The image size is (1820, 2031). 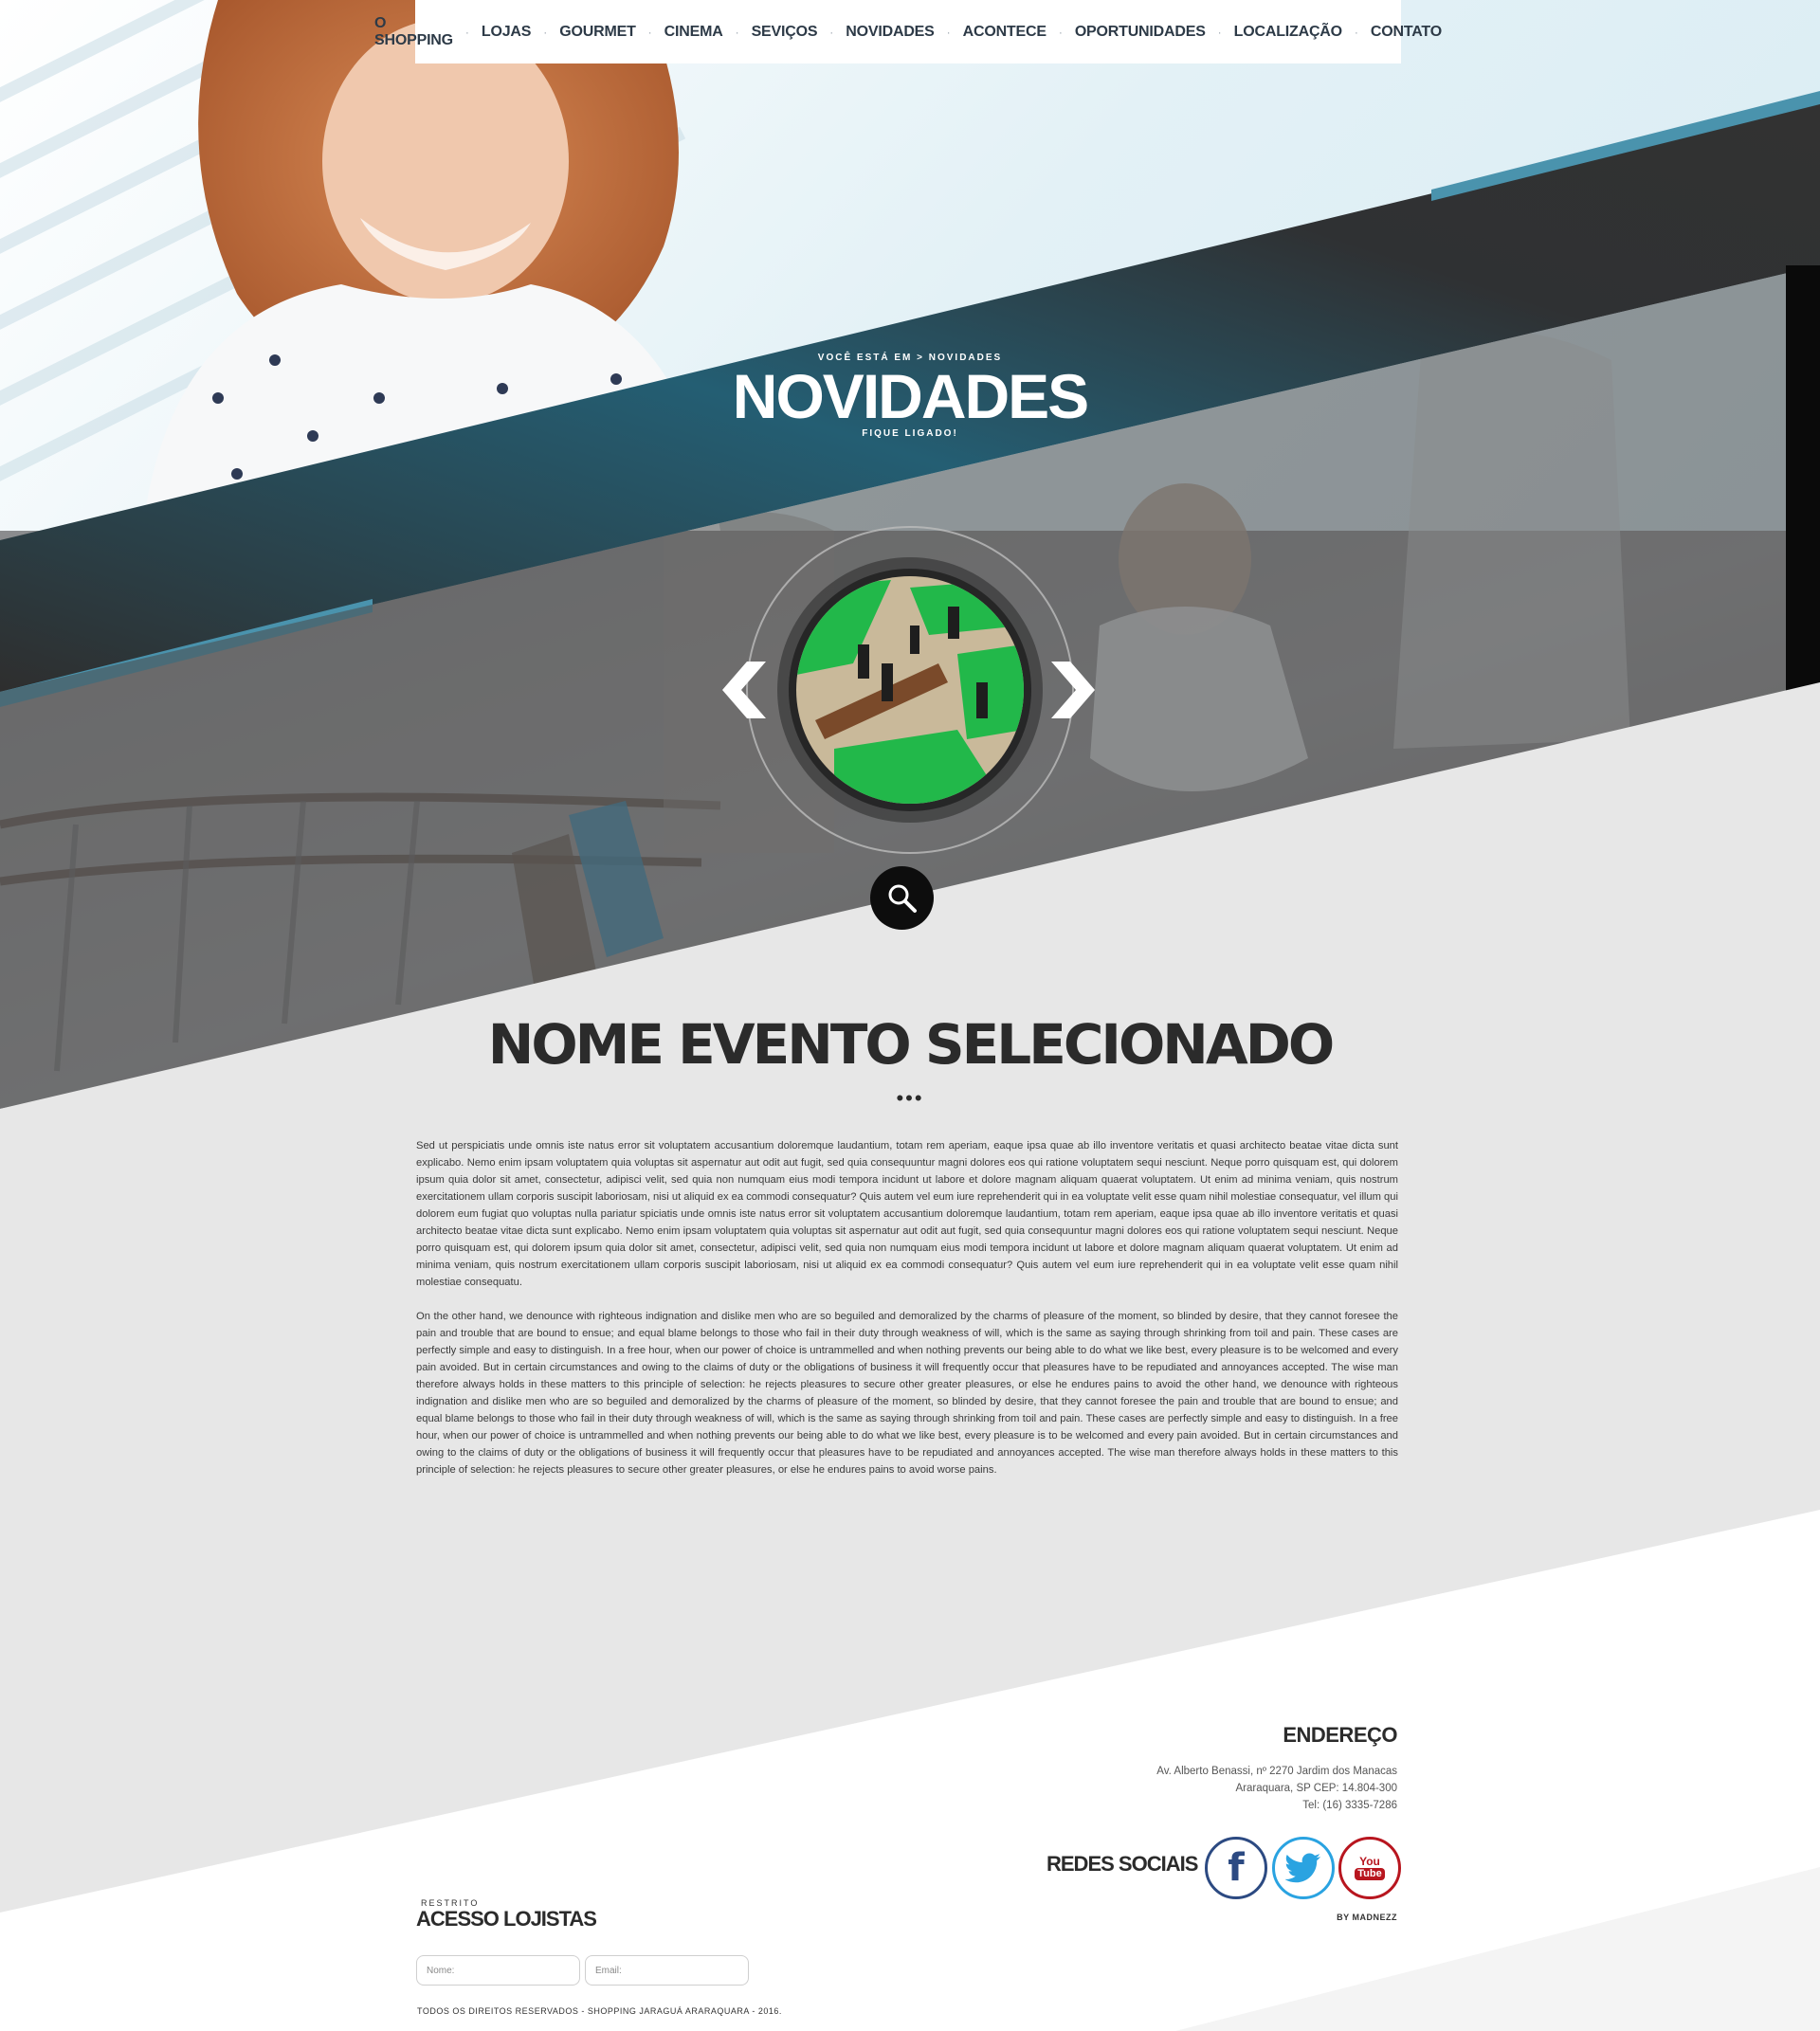 What do you see at coordinates (413, 32) in the screenshot?
I see `nav-item-o-shopping: O SHOPPING` at bounding box center [413, 32].